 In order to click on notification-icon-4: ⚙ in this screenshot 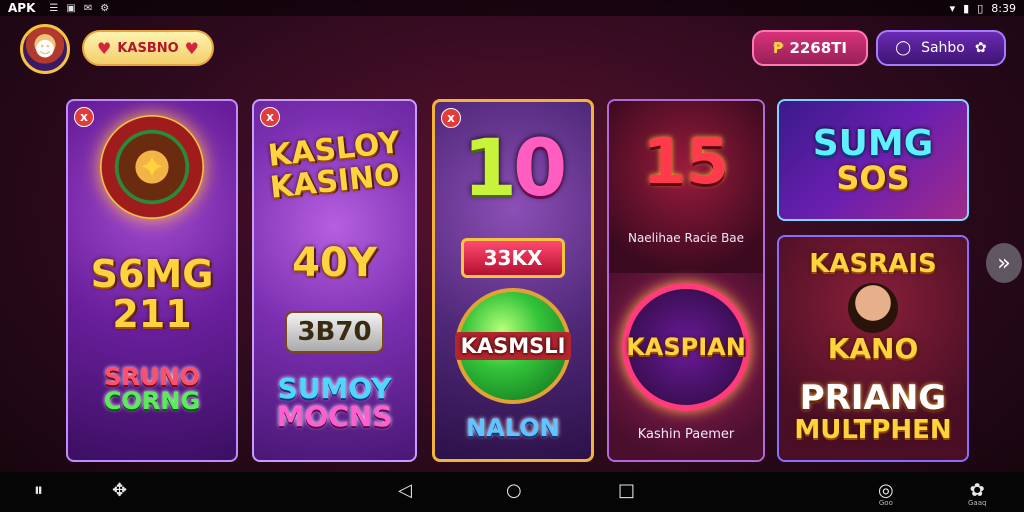, I will do `click(105, 8)`.